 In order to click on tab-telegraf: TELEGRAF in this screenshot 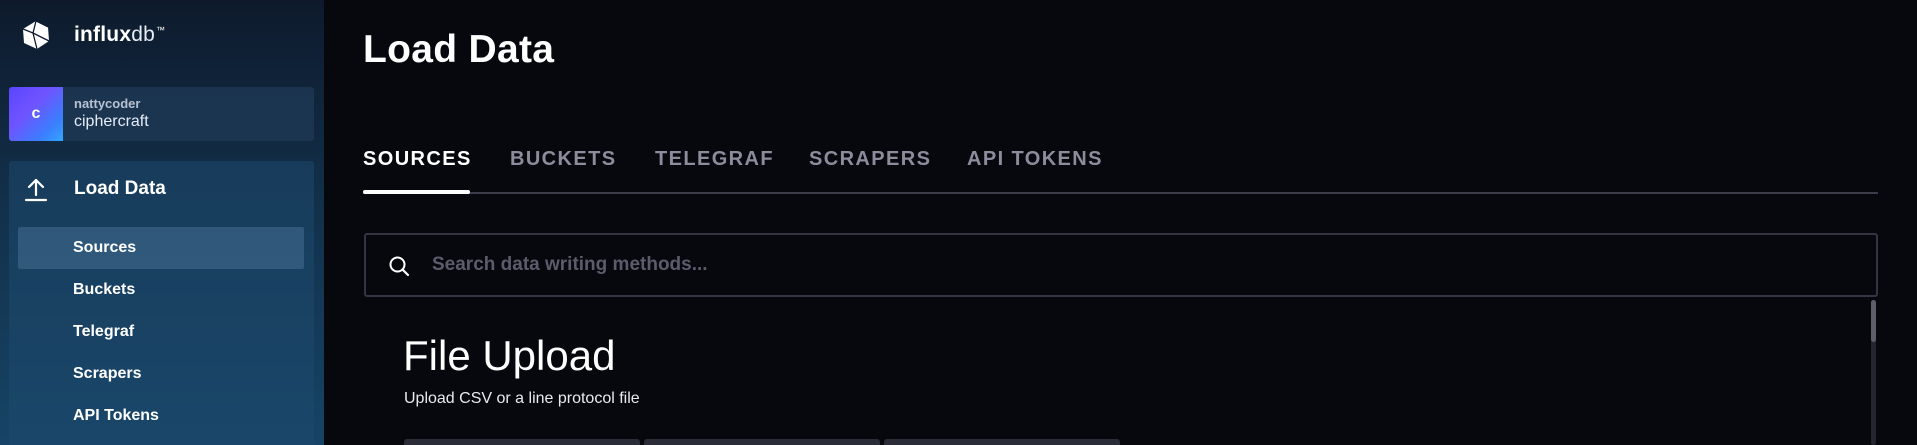, I will do `click(714, 169)`.